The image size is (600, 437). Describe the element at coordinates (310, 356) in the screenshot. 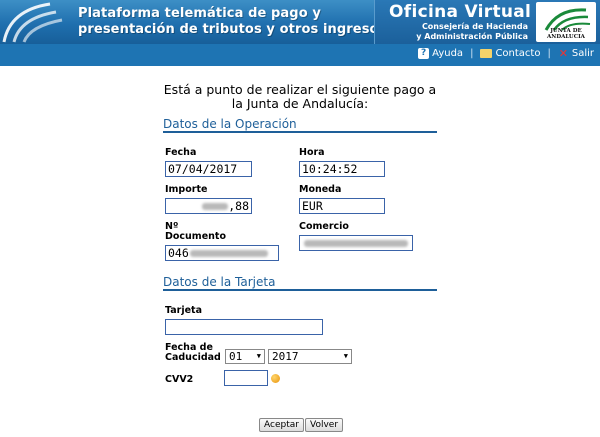

I see `expiry-year-select: 2017 ▼` at that location.